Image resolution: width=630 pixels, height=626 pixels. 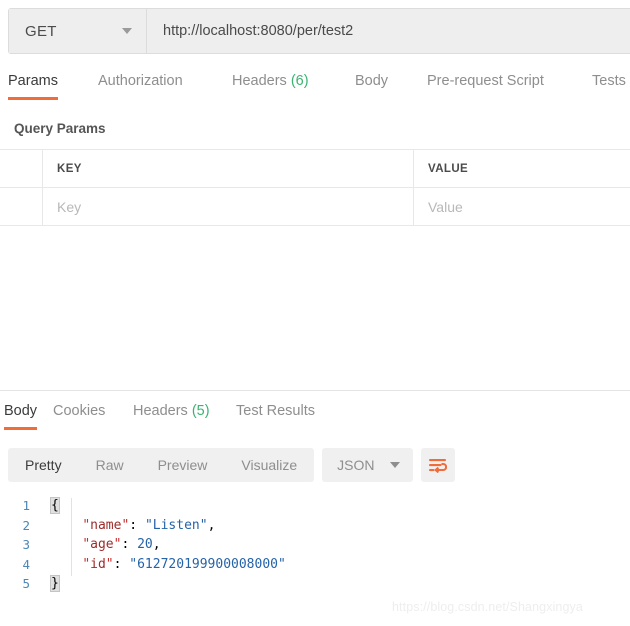 I want to click on response-toolbar: Pretty Raw Preview Visualize JSON, so click(x=231, y=465).